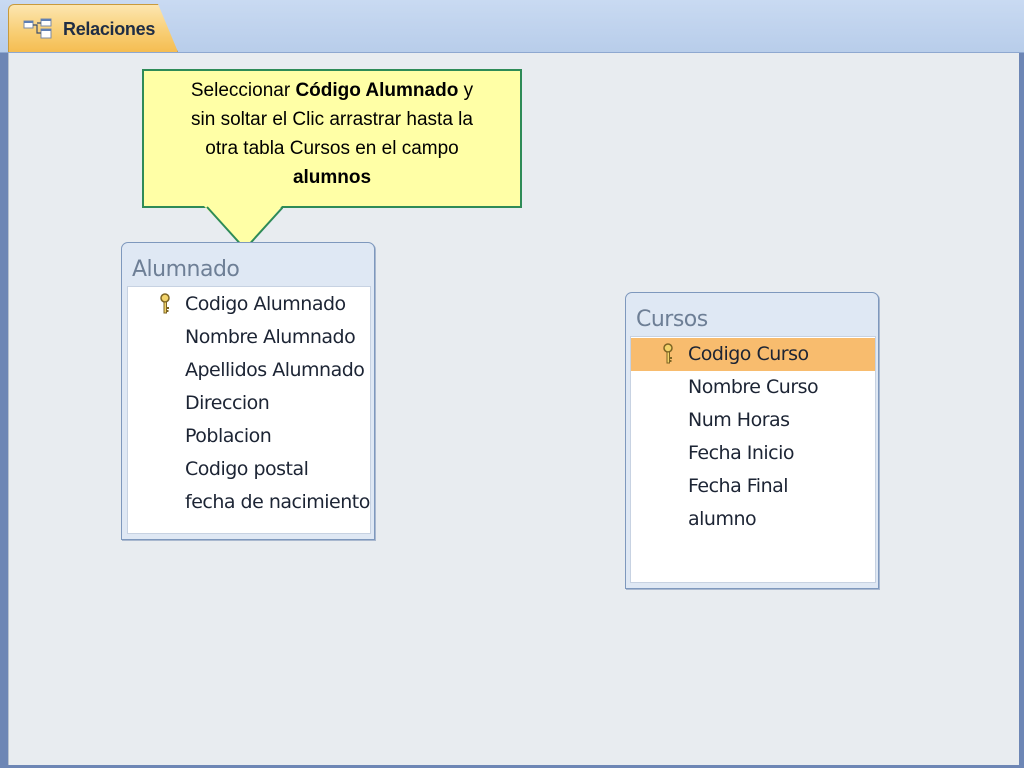 The height and width of the screenshot is (768, 1024). I want to click on field-codigo-alumnado: Codigo Alumnado, so click(249, 304).